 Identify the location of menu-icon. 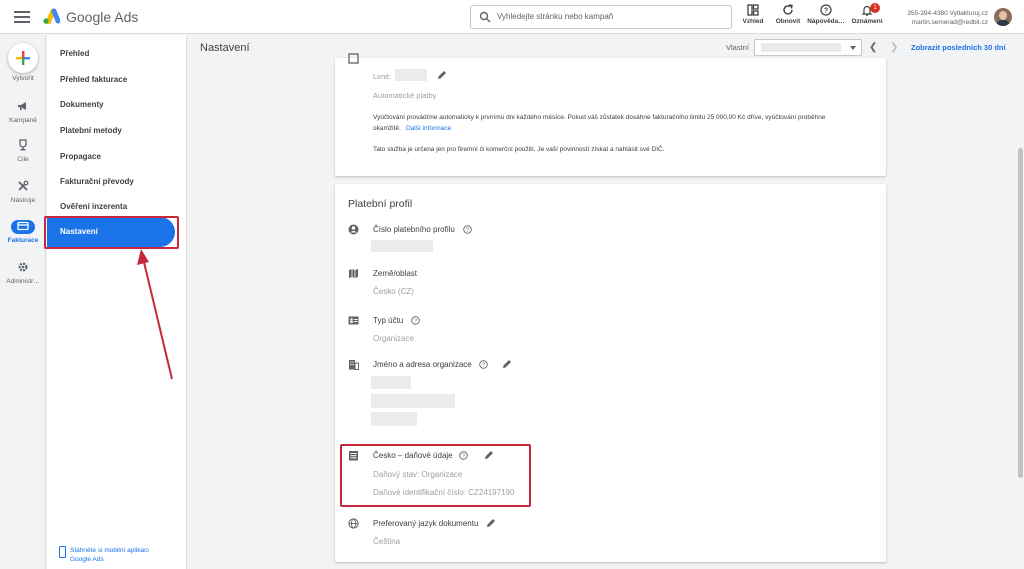
(22, 17).